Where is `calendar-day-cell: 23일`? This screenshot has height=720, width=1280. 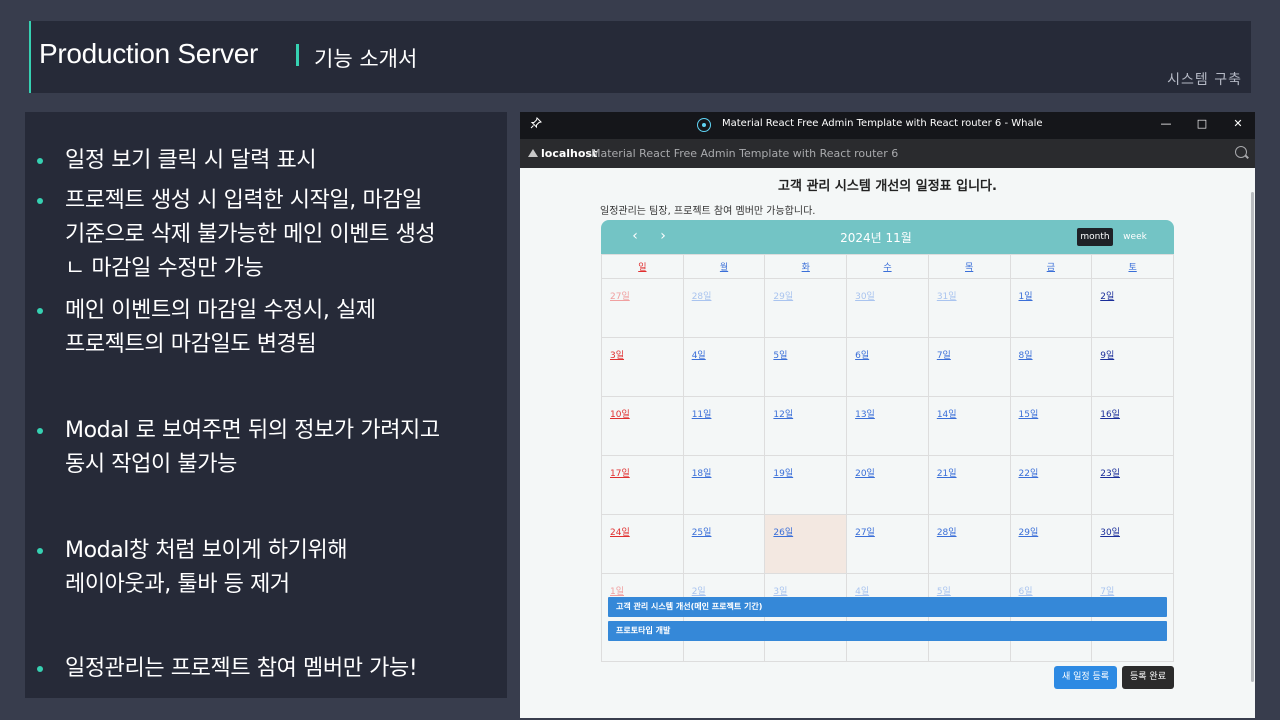 calendar-day-cell: 23일 is located at coordinates (1132, 485).